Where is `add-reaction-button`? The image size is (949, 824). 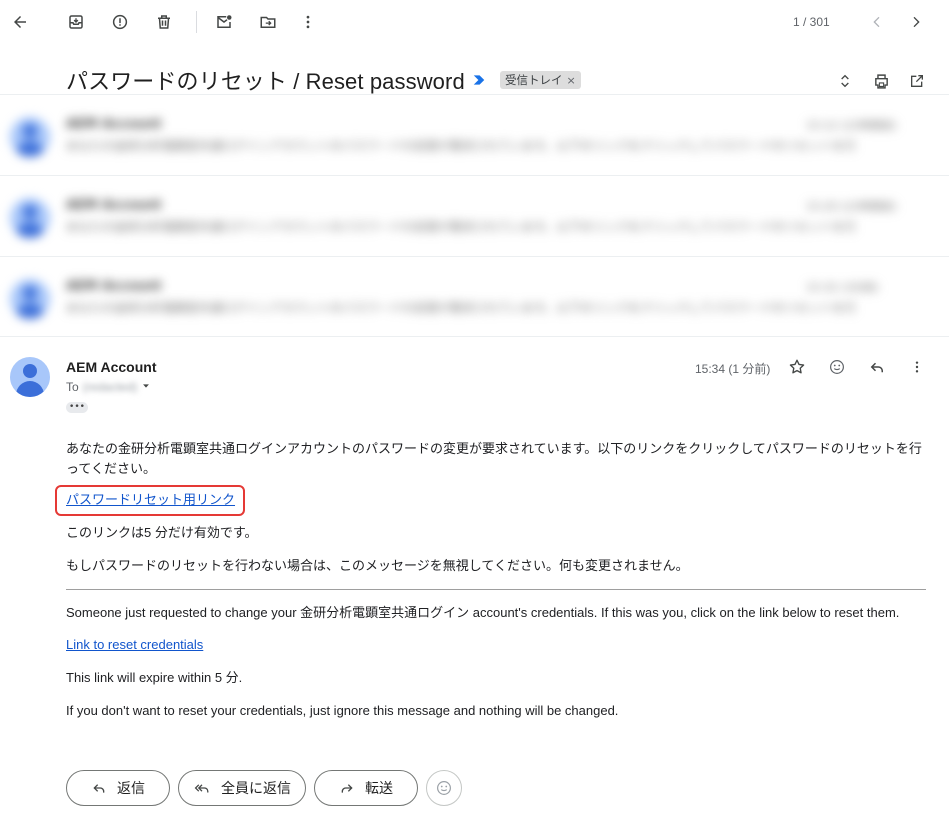
add-reaction-button is located at coordinates (837, 367).